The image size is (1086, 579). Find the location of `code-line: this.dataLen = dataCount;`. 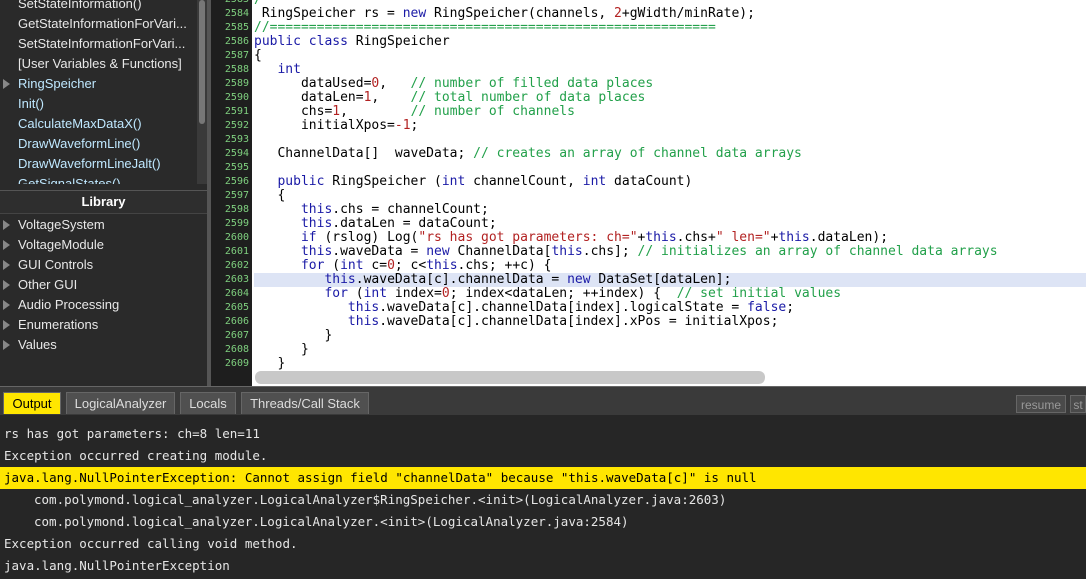

code-line: this.dataLen = dataCount; is located at coordinates (670, 224).